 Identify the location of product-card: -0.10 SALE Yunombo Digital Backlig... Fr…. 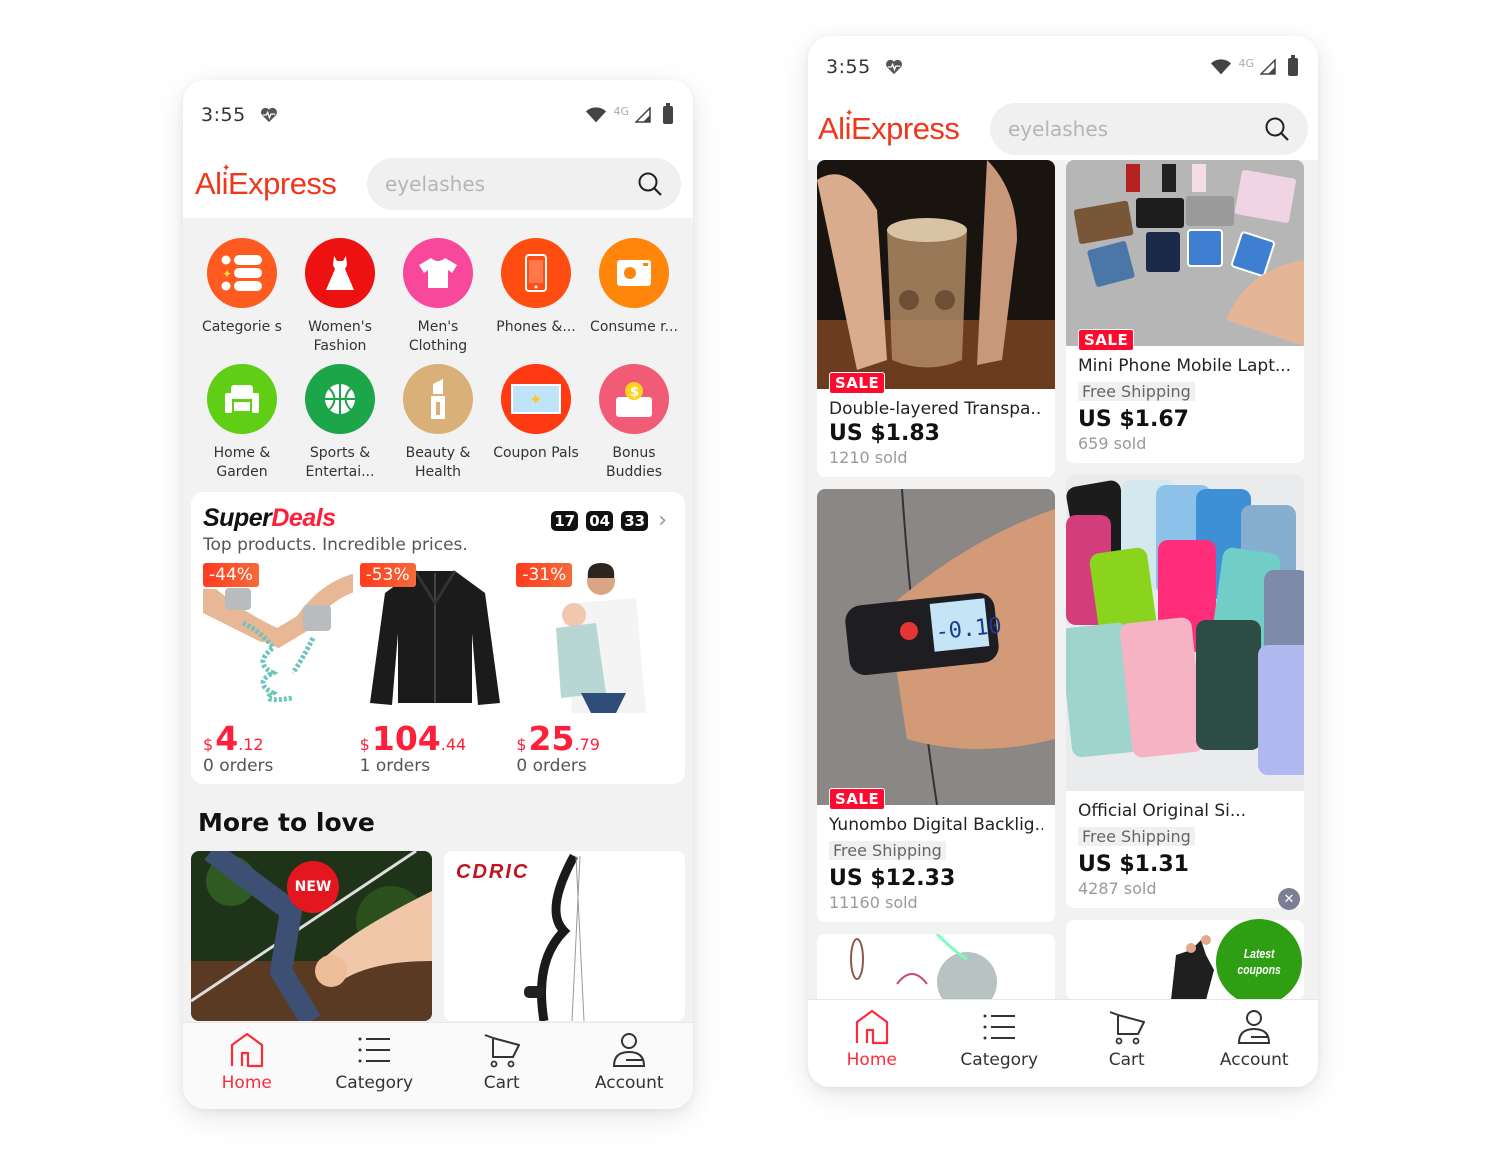
(936, 705).